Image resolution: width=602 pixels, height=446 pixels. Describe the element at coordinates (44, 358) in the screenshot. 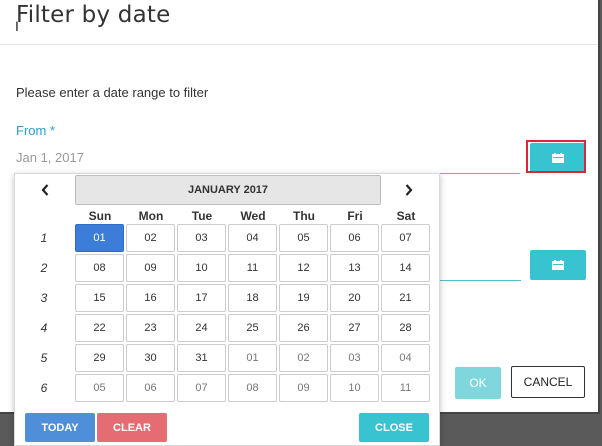

I see `week-number: 5` at that location.